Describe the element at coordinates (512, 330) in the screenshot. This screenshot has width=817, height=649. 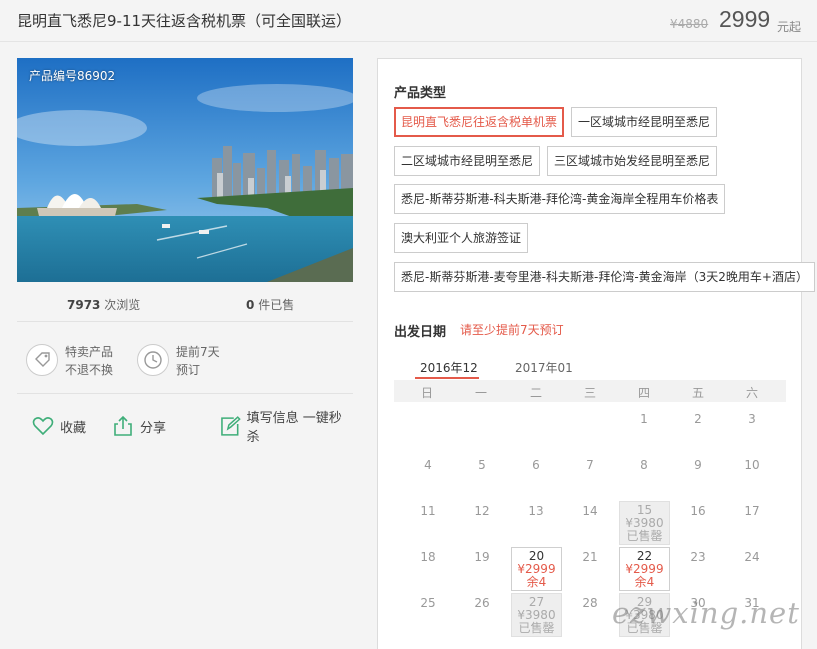
I see `booking-notice: 请至少提前7天预订` at that location.